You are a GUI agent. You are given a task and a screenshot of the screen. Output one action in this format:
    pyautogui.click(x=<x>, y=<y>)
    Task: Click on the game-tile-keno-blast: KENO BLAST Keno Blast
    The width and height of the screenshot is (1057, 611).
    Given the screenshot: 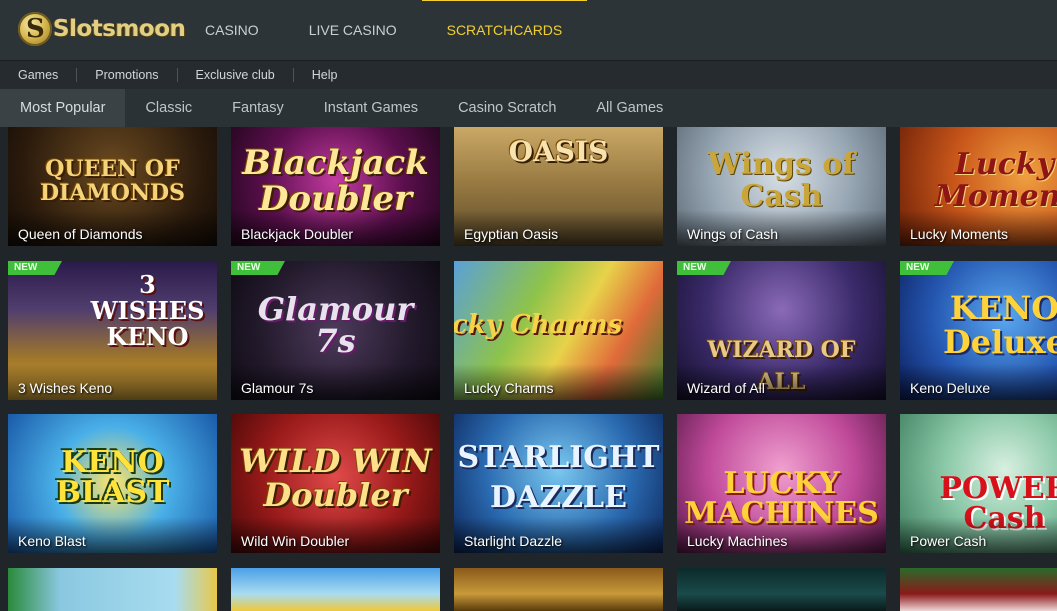 What is the action you would take?
    pyautogui.click(x=112, y=483)
    